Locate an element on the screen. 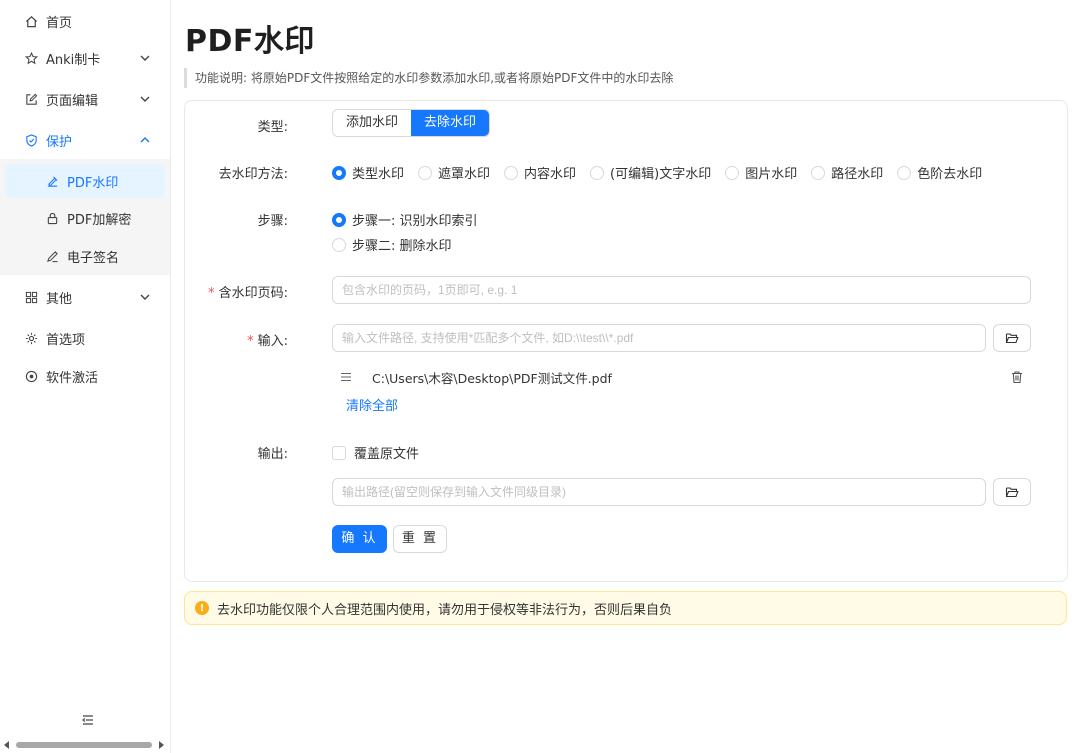  sidebar-item-label: 其他 is located at coordinates (59, 299).